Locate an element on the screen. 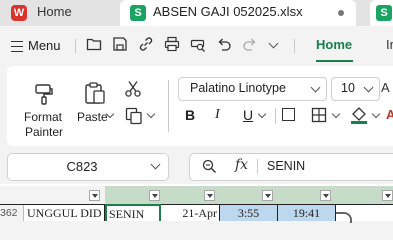 This screenshot has width=393, height=240. cell-reference: C823 is located at coordinates (82, 166).